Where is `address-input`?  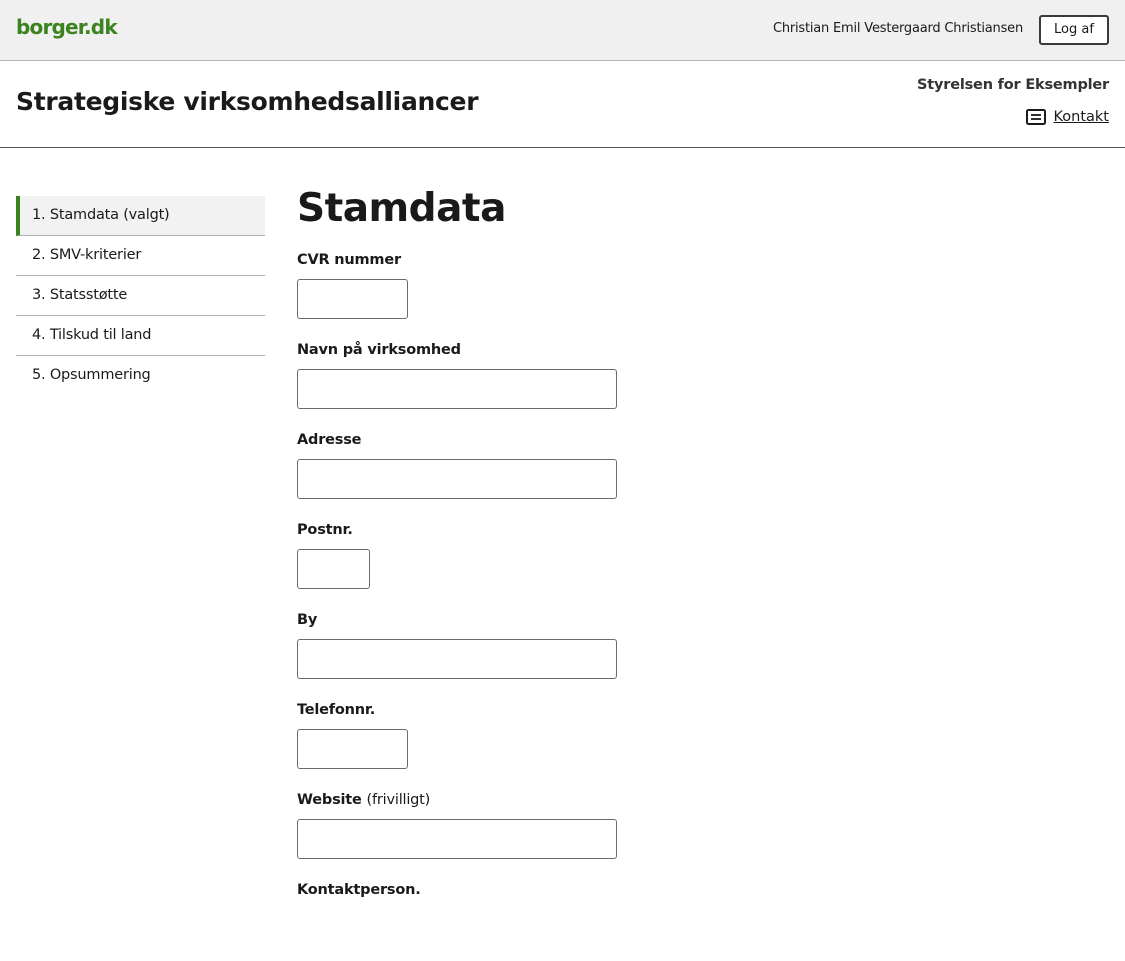 address-input is located at coordinates (457, 479).